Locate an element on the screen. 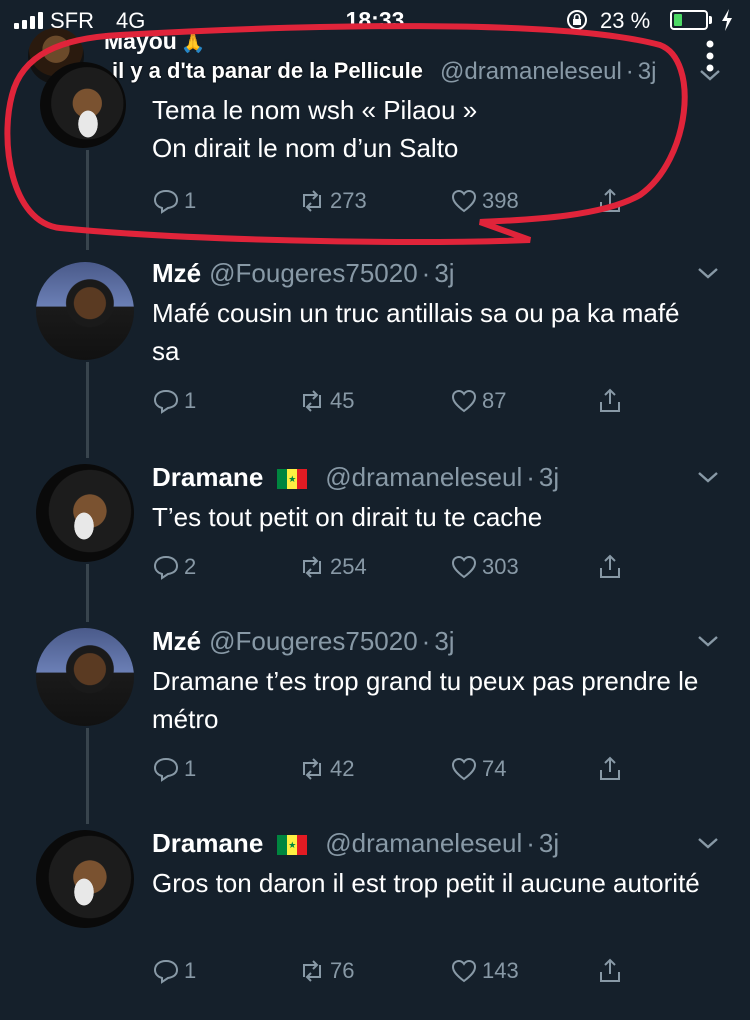  retweet-count: 76 is located at coordinates (342, 970).